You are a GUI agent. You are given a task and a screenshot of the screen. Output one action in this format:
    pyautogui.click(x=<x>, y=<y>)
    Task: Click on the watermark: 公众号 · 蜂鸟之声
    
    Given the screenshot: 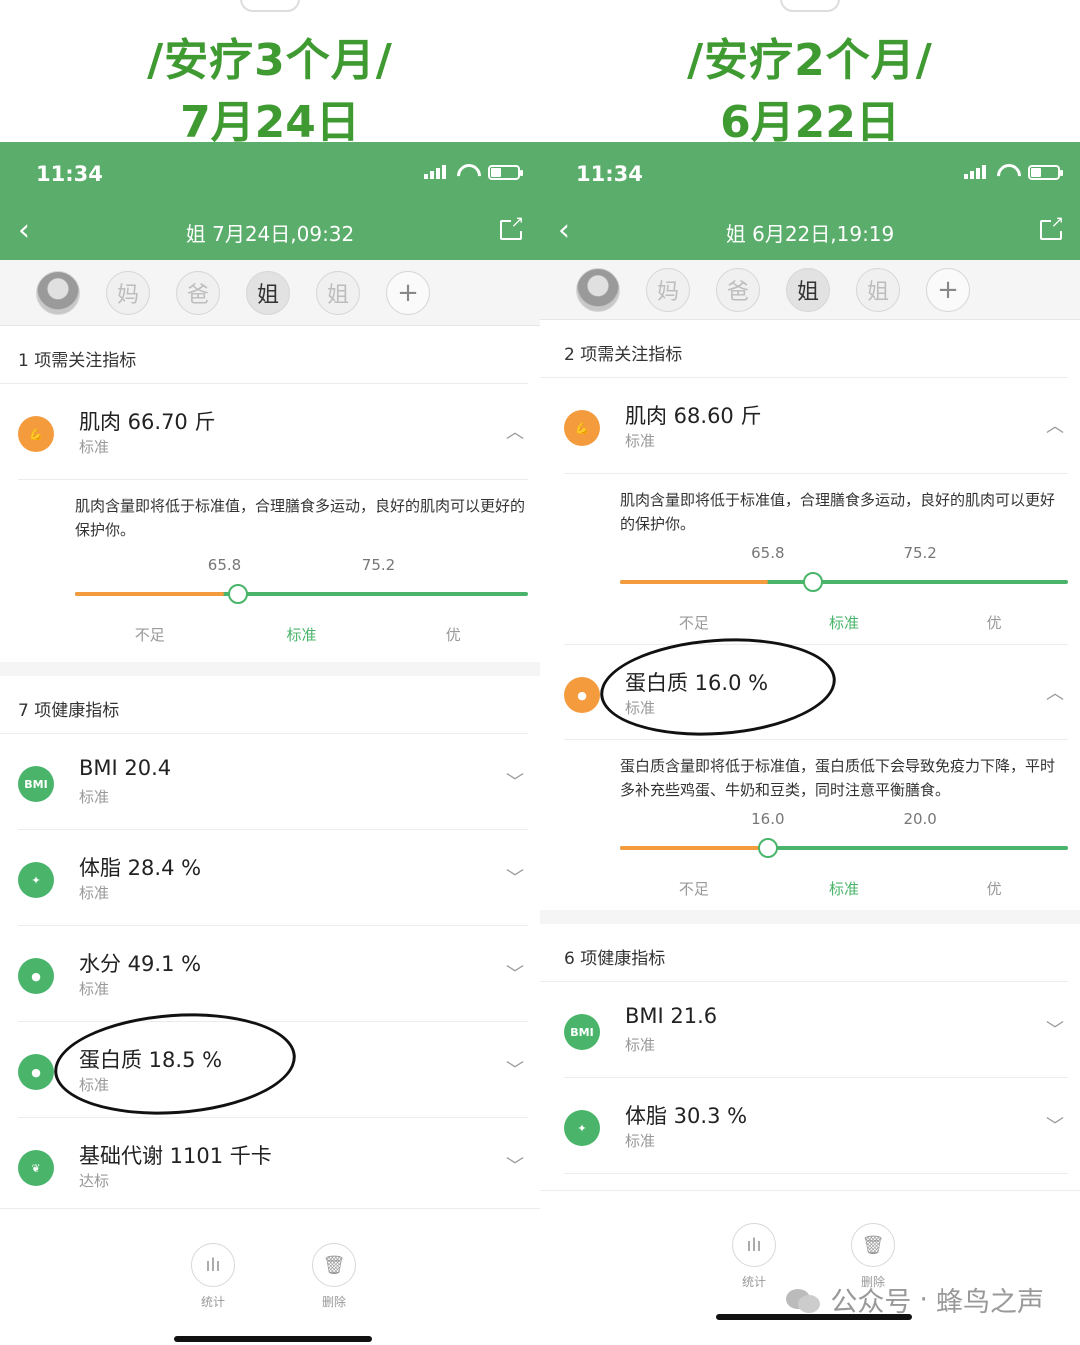 What is the action you would take?
    pyautogui.click(x=915, y=1299)
    